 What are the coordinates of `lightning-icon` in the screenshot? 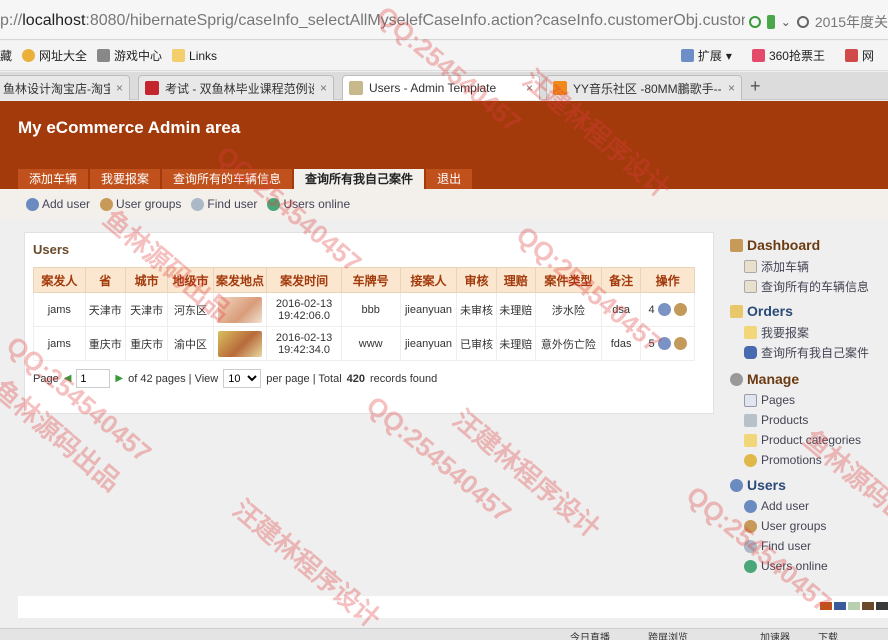 It's located at (770, 22).